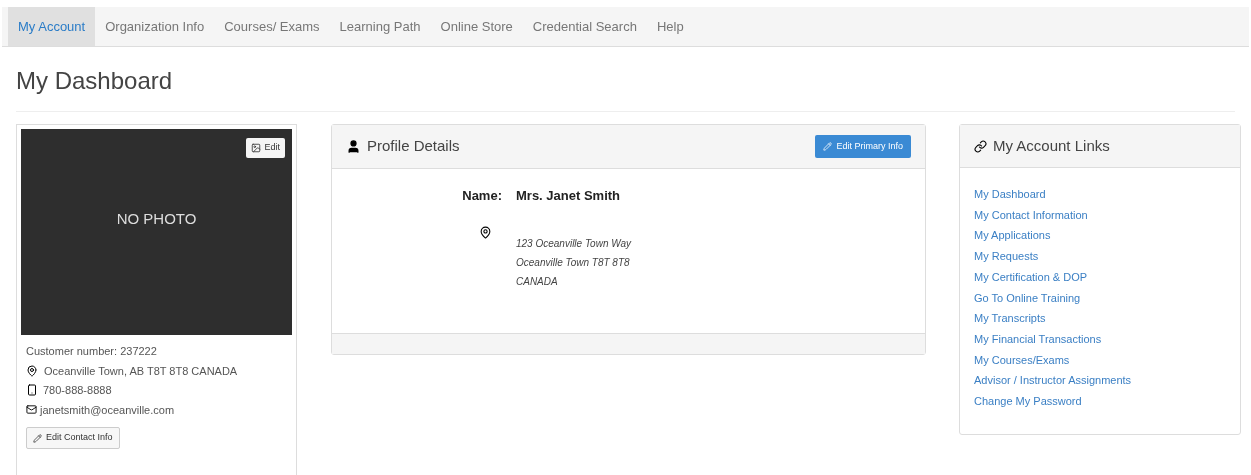 The height and width of the screenshot is (475, 1251). Describe the element at coordinates (1053, 381) in the screenshot. I see `account-link: Advisor / Instructor Assignments` at that location.